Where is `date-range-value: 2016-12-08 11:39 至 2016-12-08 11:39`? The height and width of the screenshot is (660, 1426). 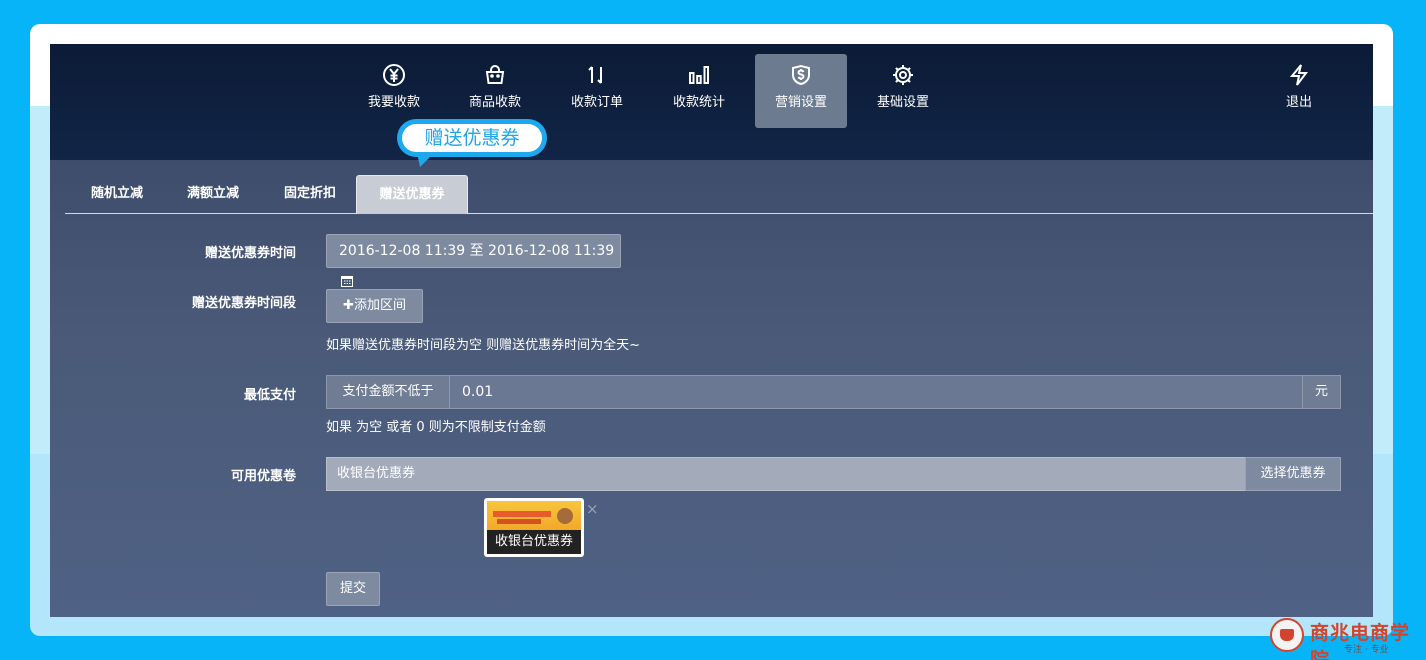
date-range-value: 2016-12-08 11:39 至 2016-12-08 11:39 is located at coordinates (477, 251).